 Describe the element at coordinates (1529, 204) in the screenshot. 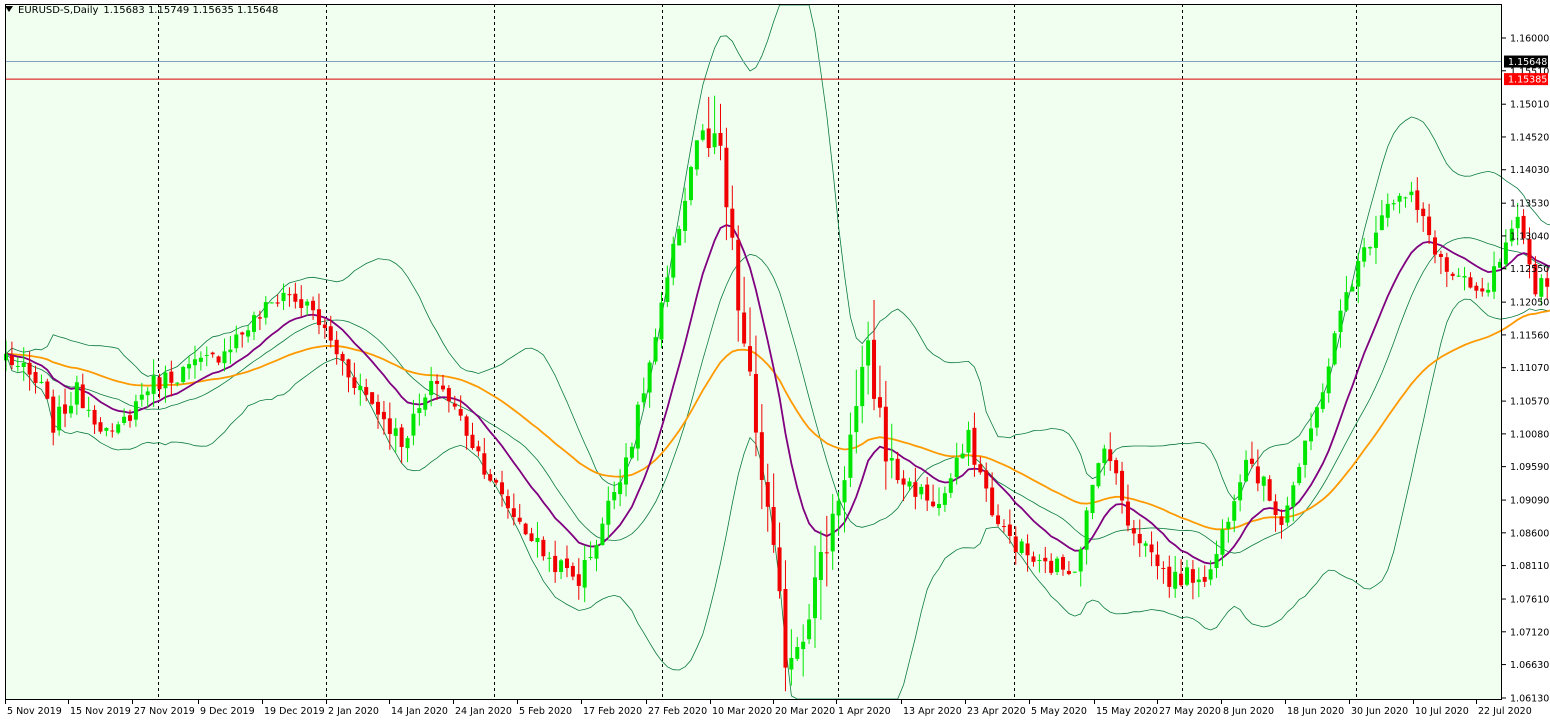

I see `y-tick-label: 1.13530` at that location.